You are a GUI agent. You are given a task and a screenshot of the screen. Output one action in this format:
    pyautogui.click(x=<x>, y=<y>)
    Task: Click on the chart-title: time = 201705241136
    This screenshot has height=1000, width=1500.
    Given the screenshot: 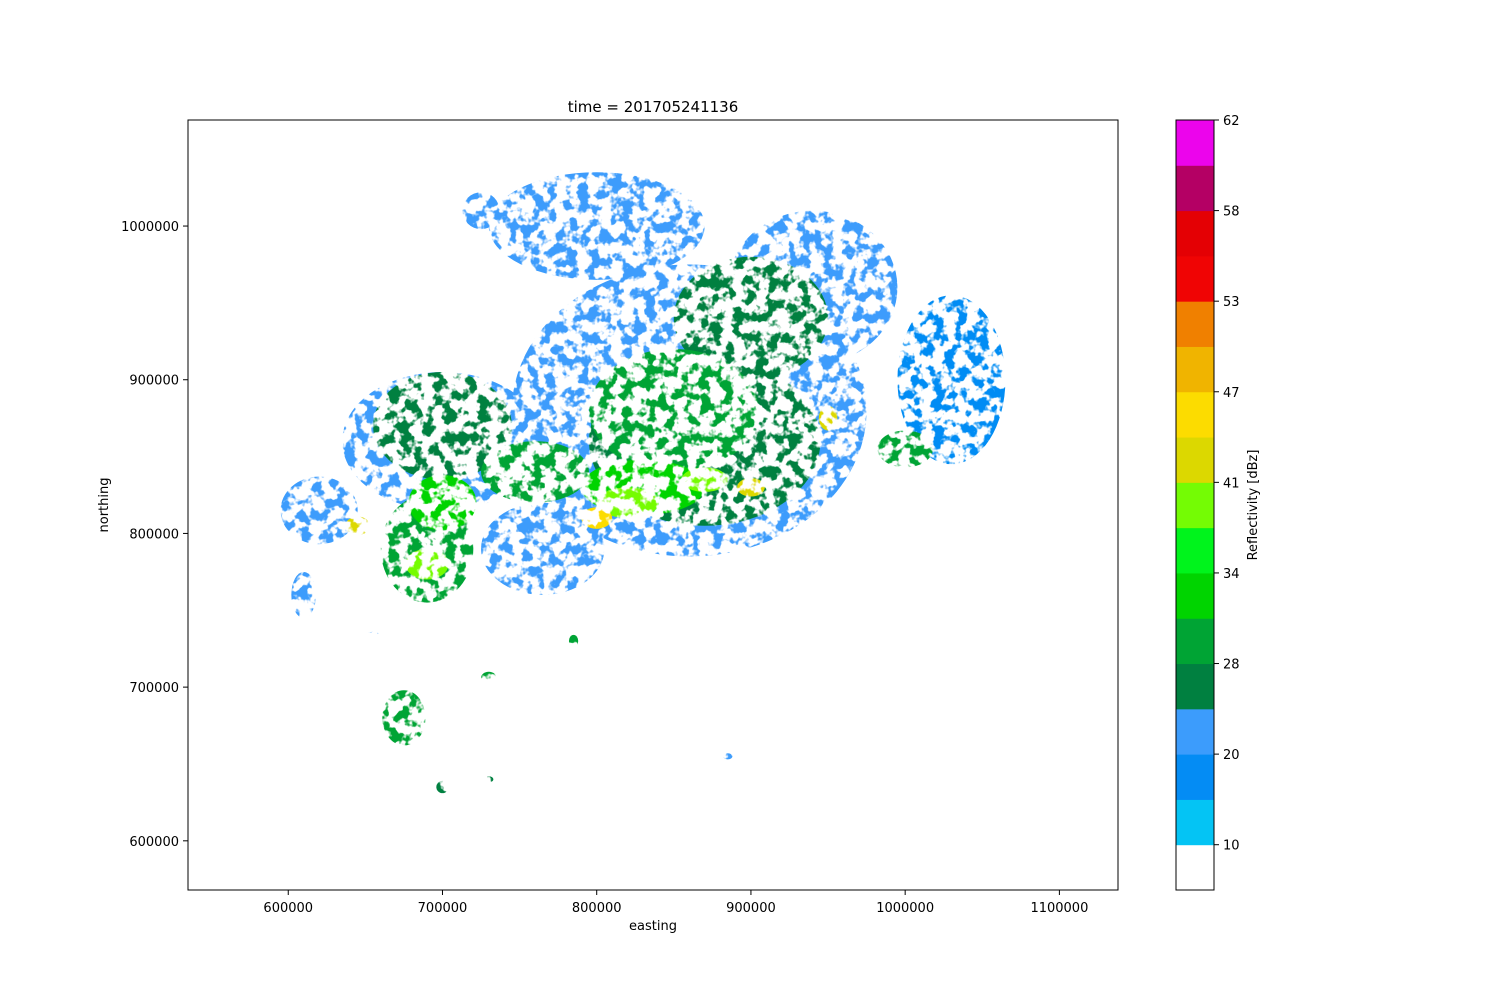 What is the action you would take?
    pyautogui.click(x=653, y=107)
    